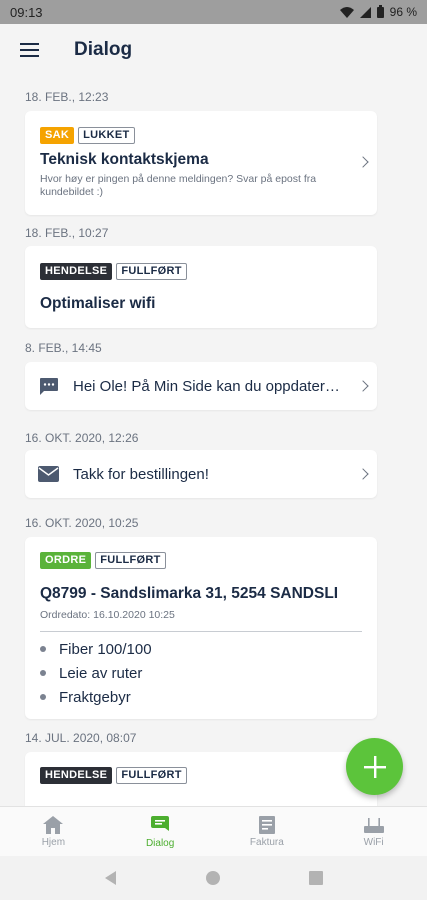  Describe the element at coordinates (124, 159) in the screenshot. I see `card-title: Teknisk kontaktskjema` at that location.